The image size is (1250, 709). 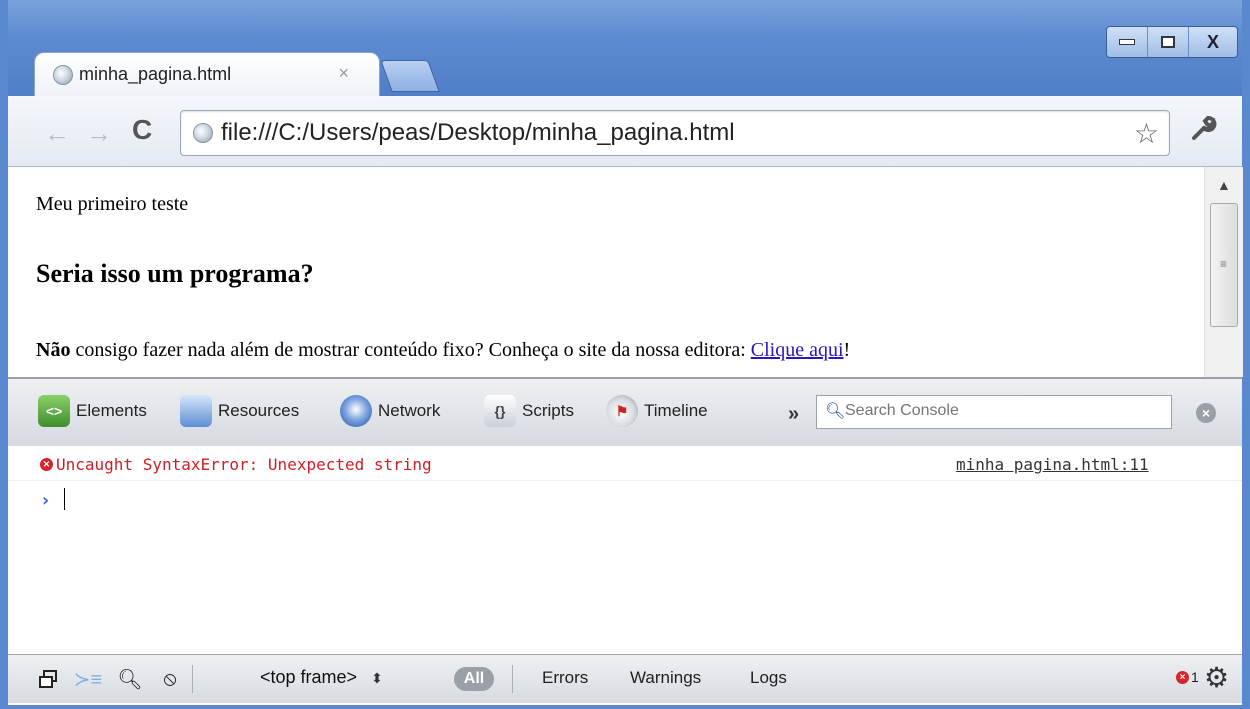 What do you see at coordinates (797, 350) in the screenshot?
I see `editora-link: Clique aqui` at bounding box center [797, 350].